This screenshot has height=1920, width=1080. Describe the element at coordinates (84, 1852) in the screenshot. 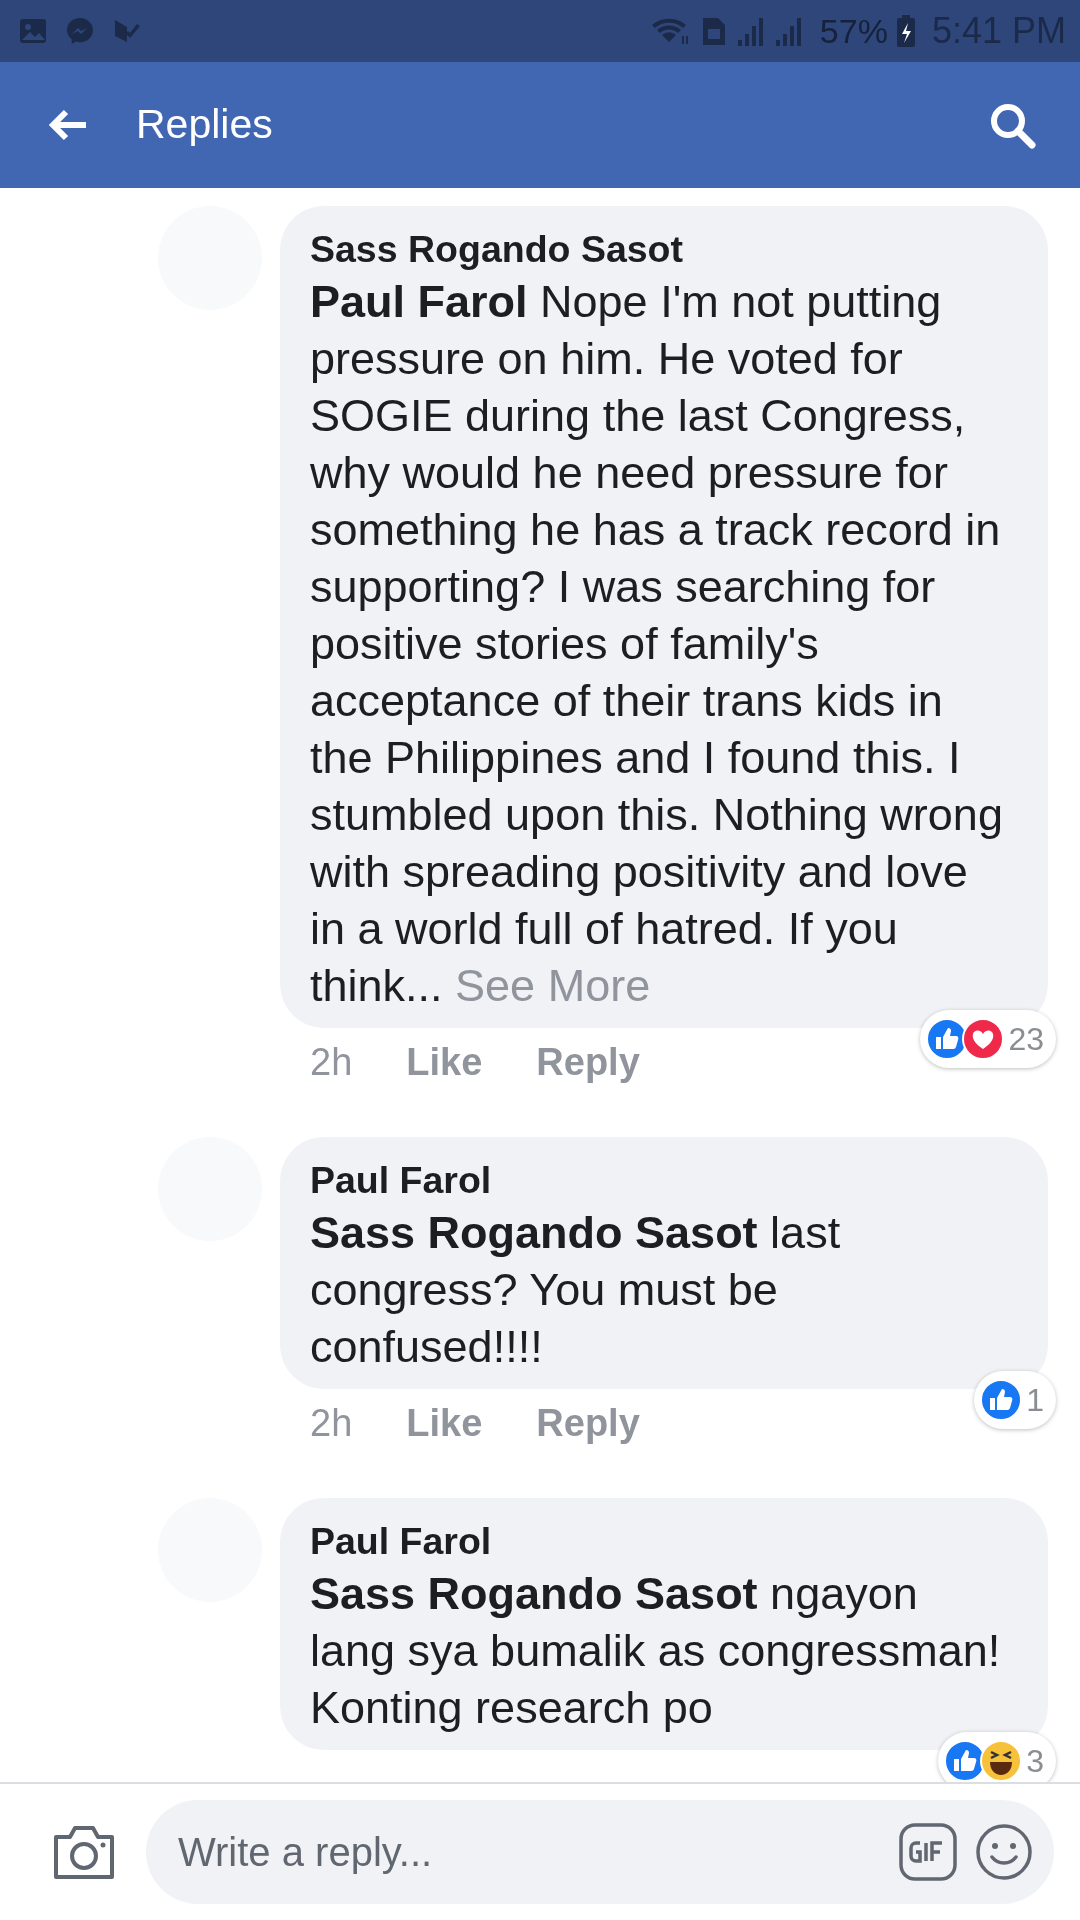

I see `camera-icon` at that location.